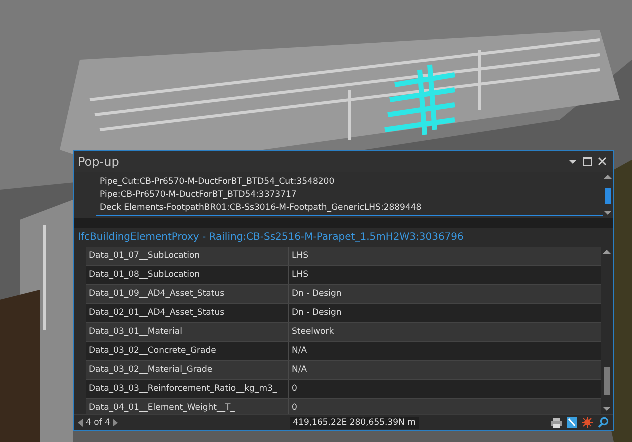  What do you see at coordinates (343, 237) in the screenshot?
I see `feature-title-link: IfcBuildingElementProxy - Railing:CB-Ss2516-M-Parapet_1.5mH2W3:3036796` at bounding box center [343, 237].